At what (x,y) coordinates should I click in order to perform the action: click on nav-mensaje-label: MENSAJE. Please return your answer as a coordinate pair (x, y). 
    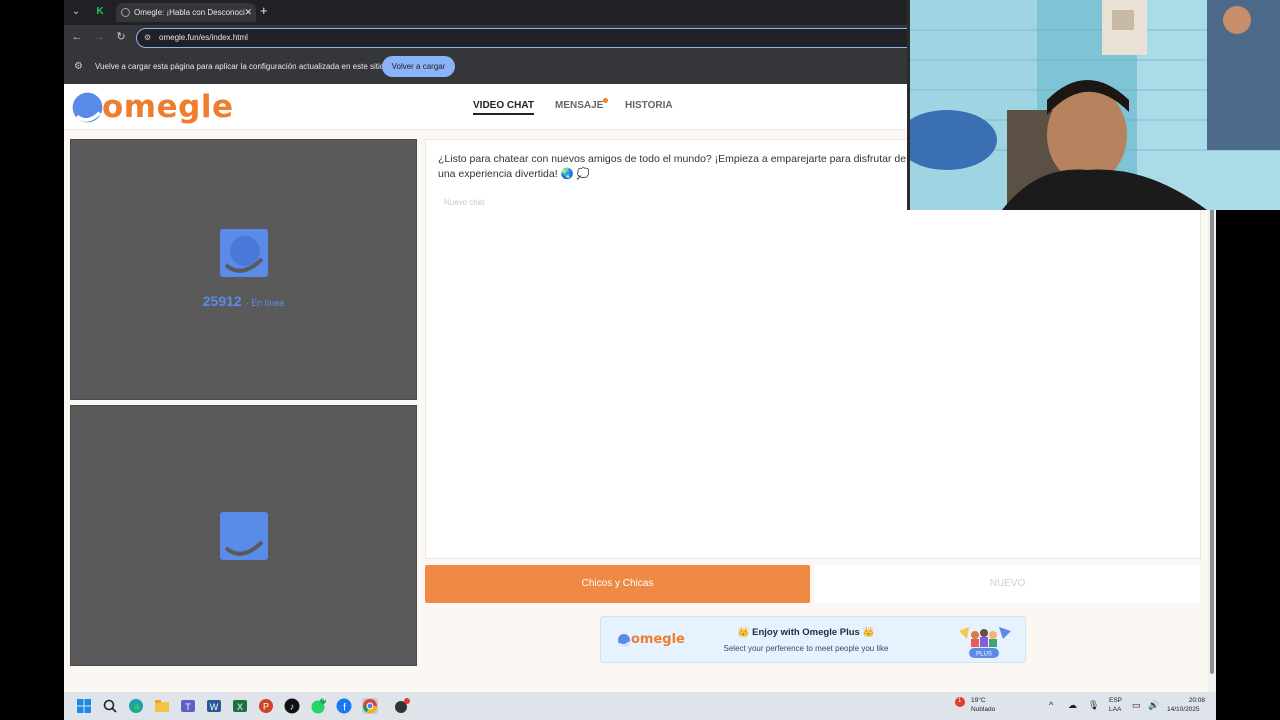
    Looking at the image, I should click on (579, 105).